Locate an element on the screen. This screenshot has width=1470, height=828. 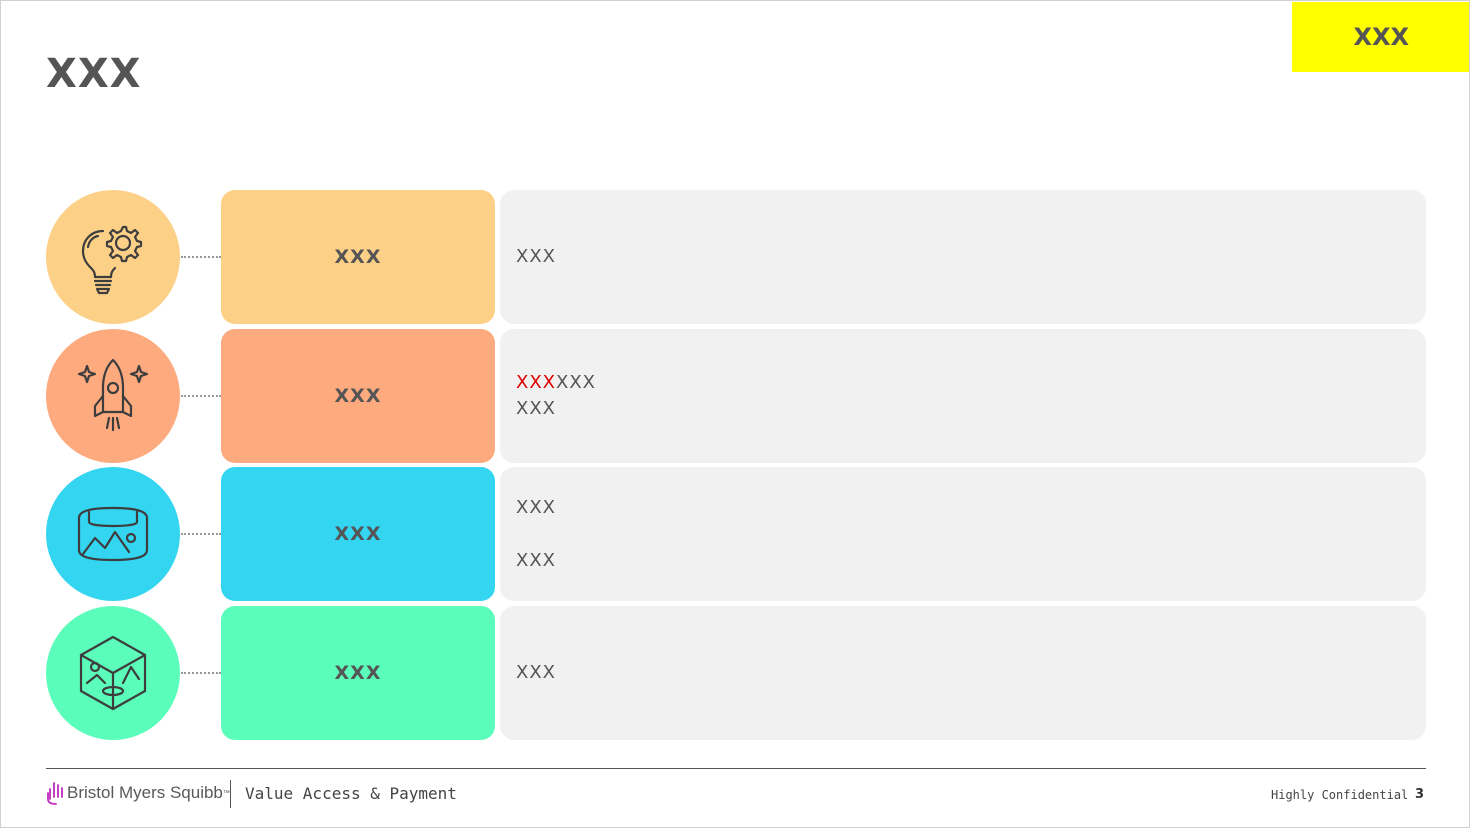
department-name: Value Access & Payment is located at coordinates (351, 793).